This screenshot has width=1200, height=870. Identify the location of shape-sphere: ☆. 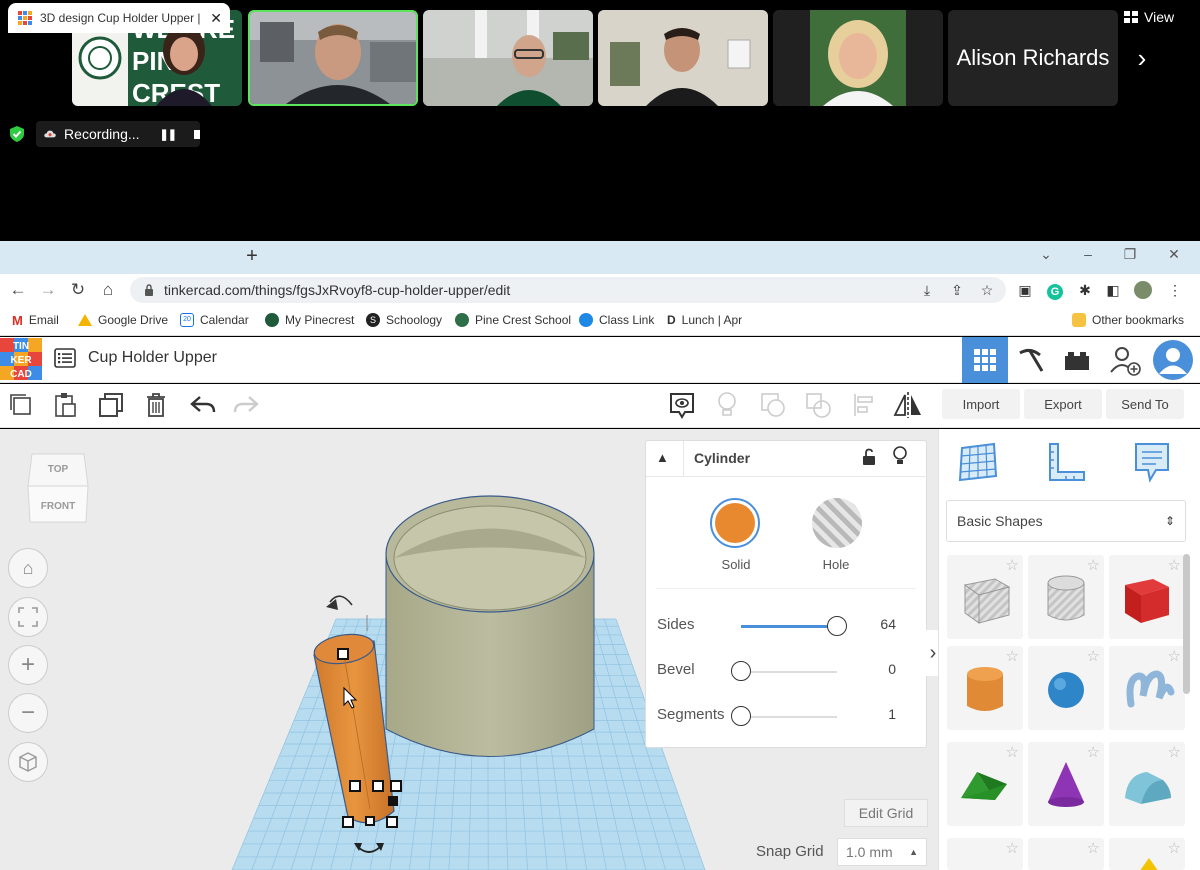
(1066, 688).